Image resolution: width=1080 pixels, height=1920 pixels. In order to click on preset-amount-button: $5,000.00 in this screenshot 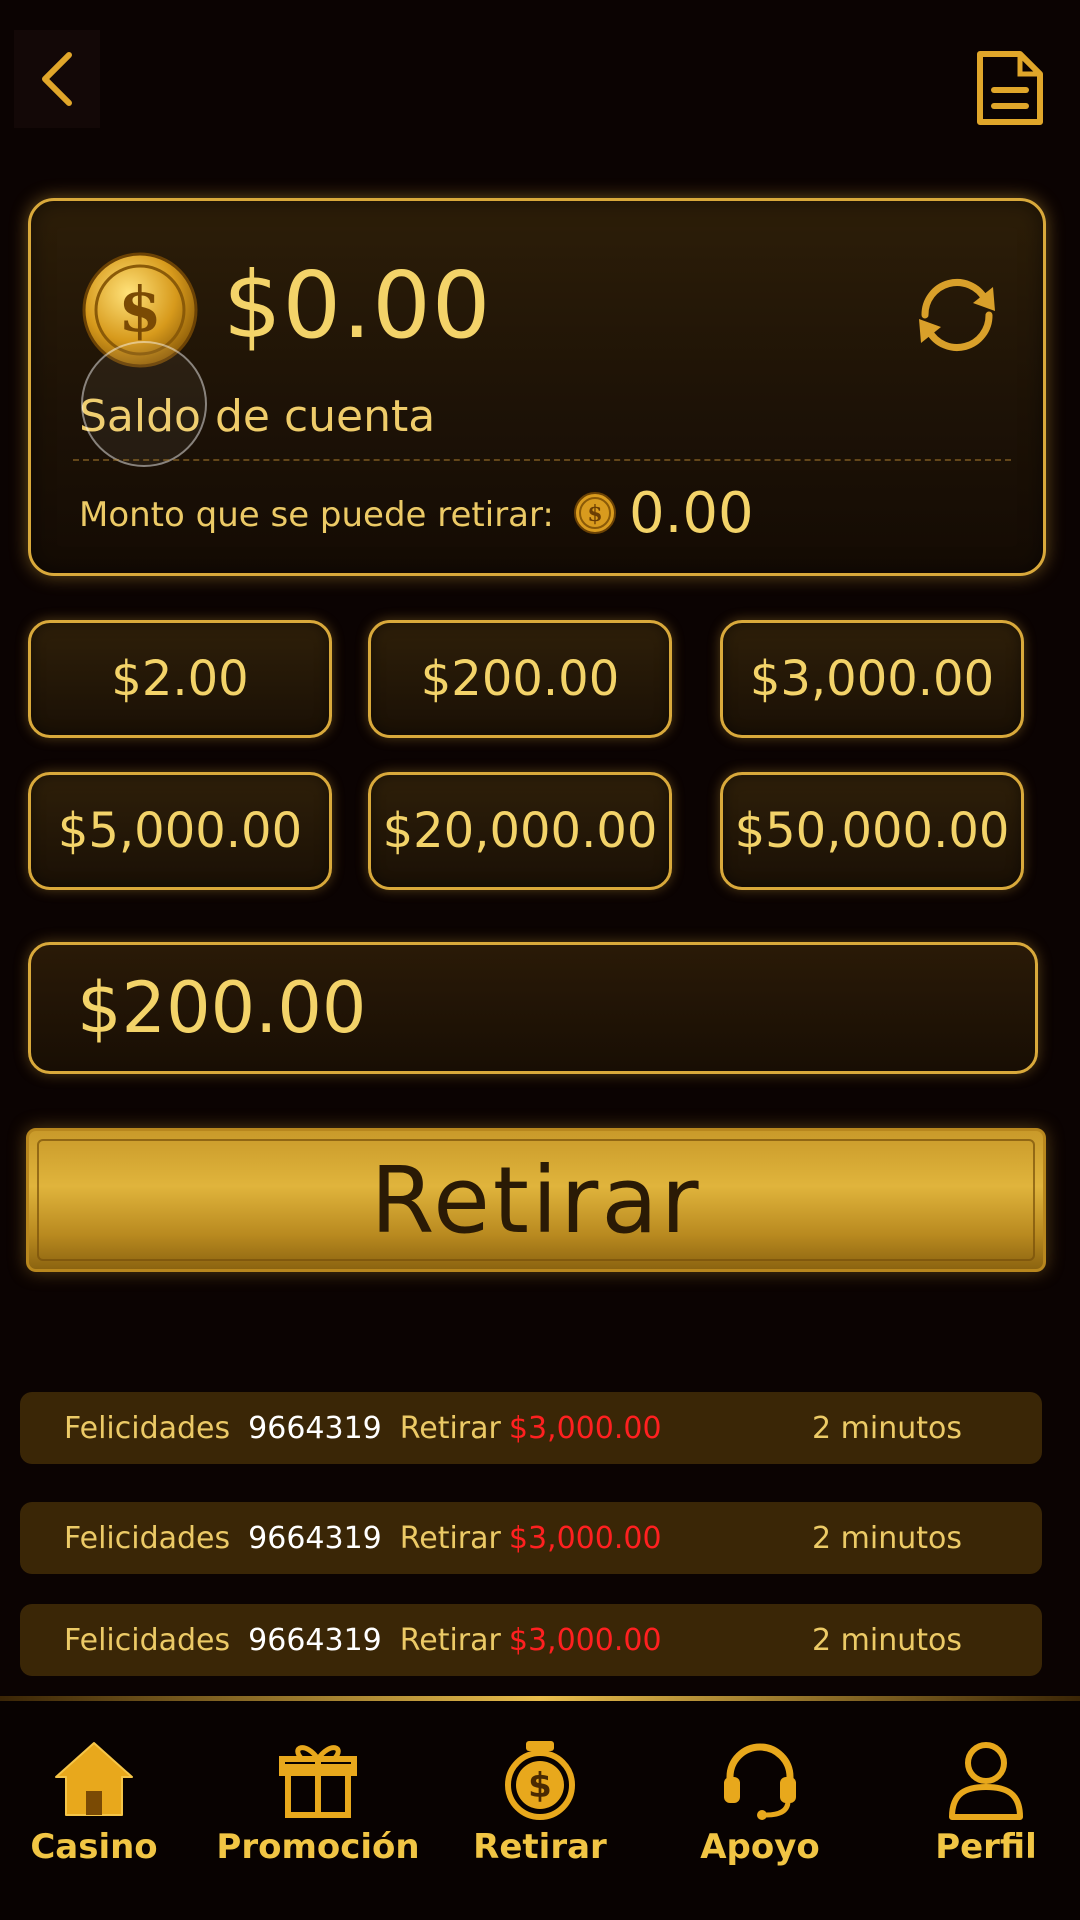, I will do `click(180, 831)`.